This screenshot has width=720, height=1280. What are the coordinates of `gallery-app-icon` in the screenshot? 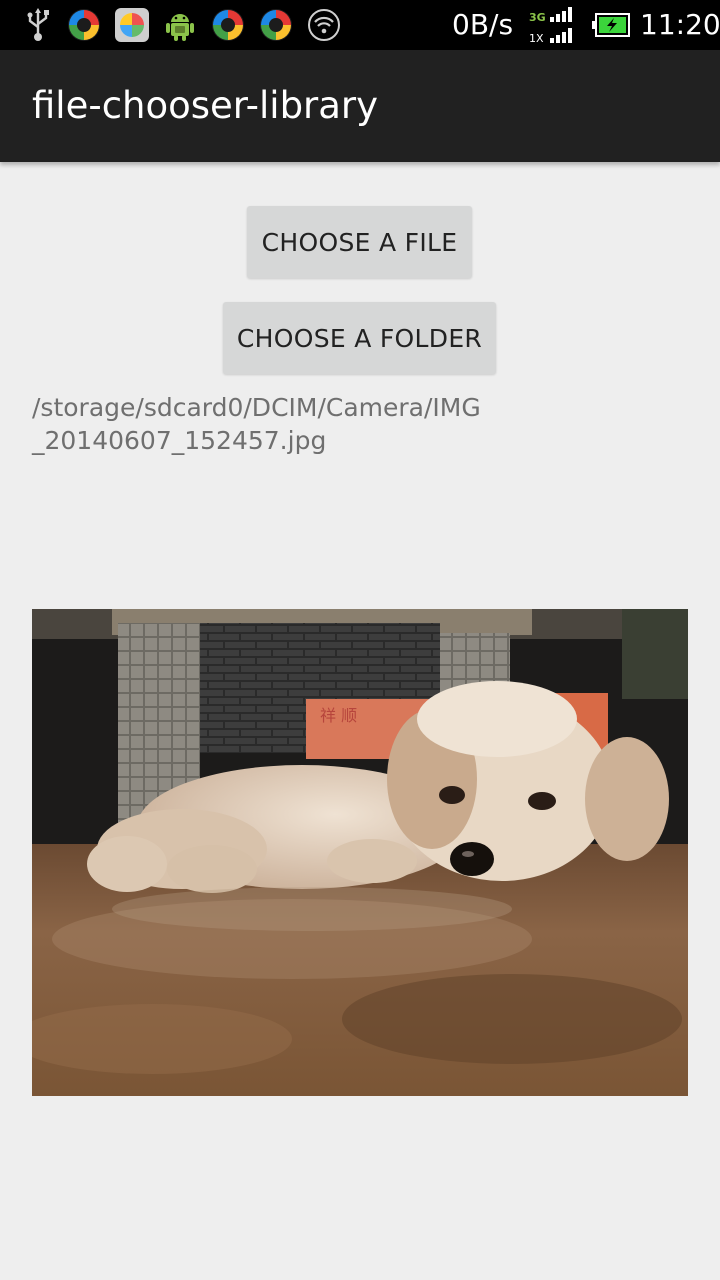 It's located at (132, 25).